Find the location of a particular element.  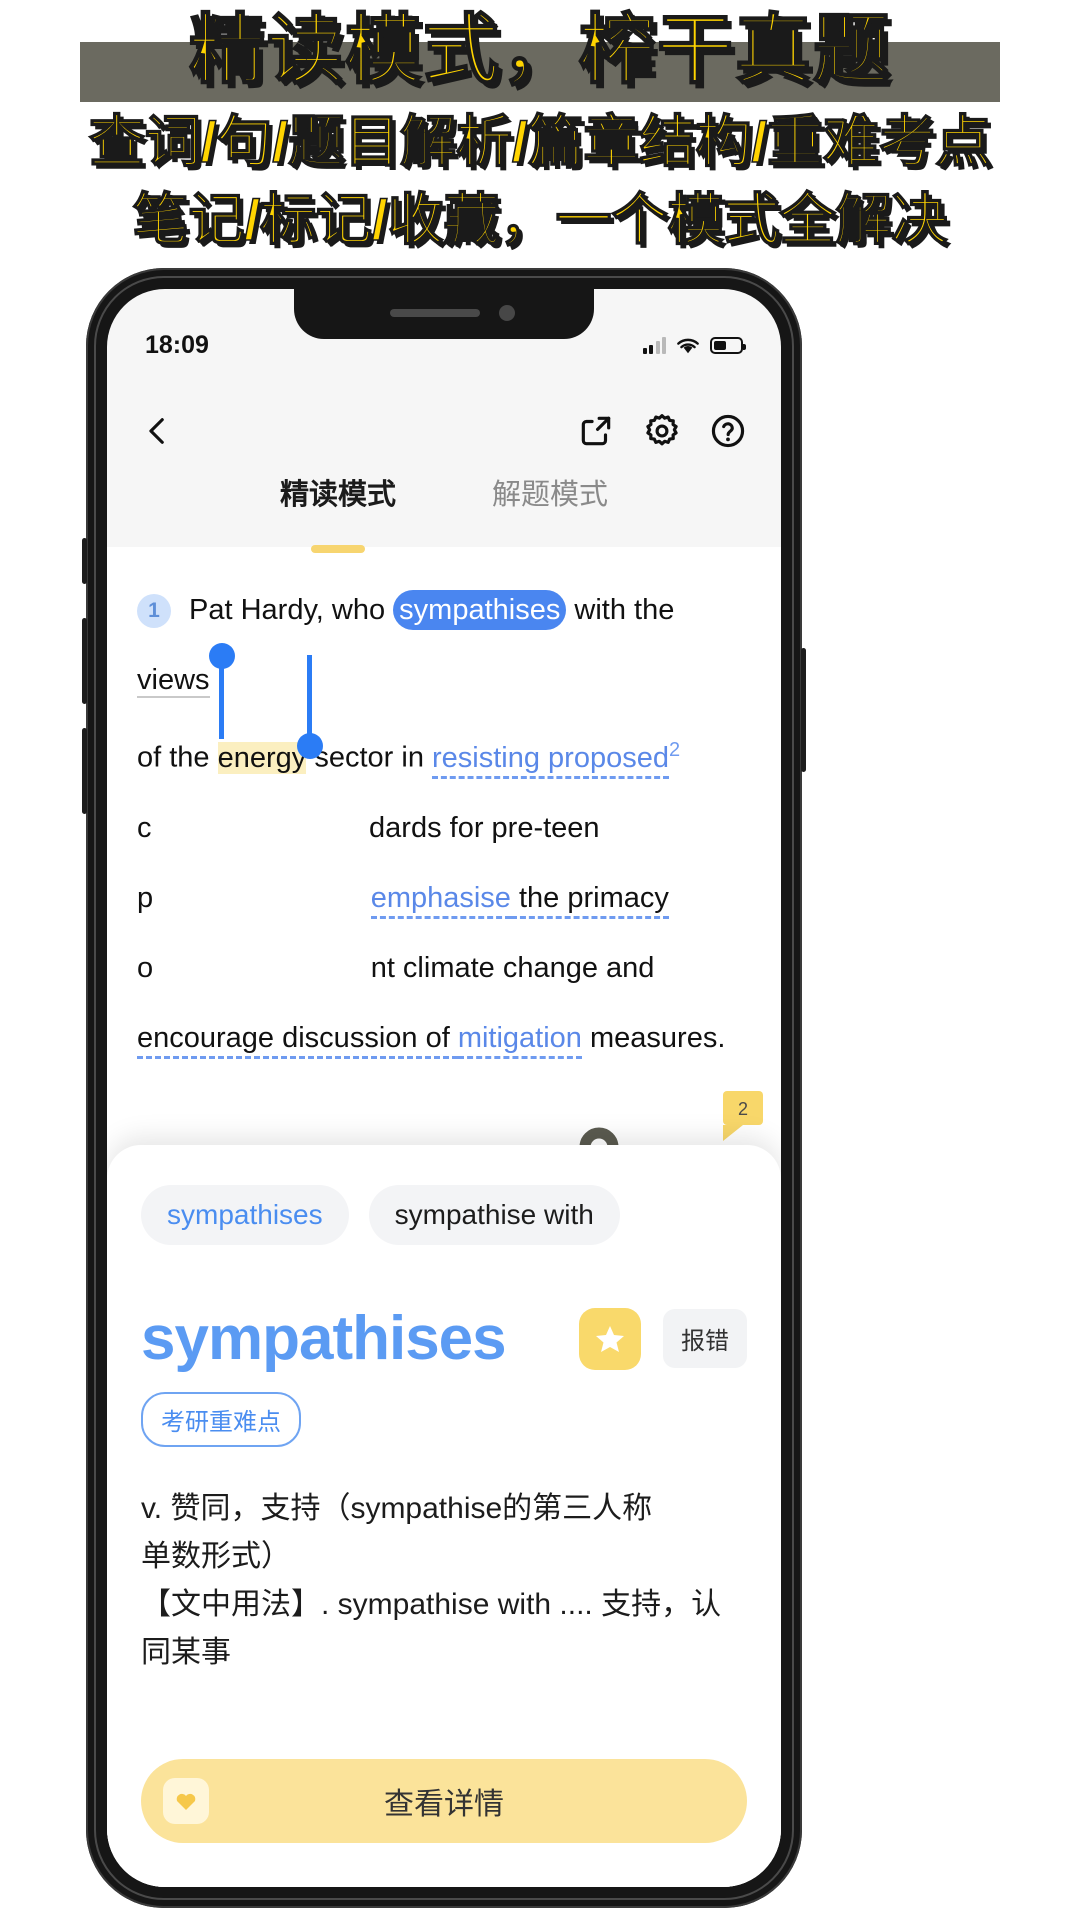

tab-intensive-reading-label: 精读模式 is located at coordinates (337, 495).